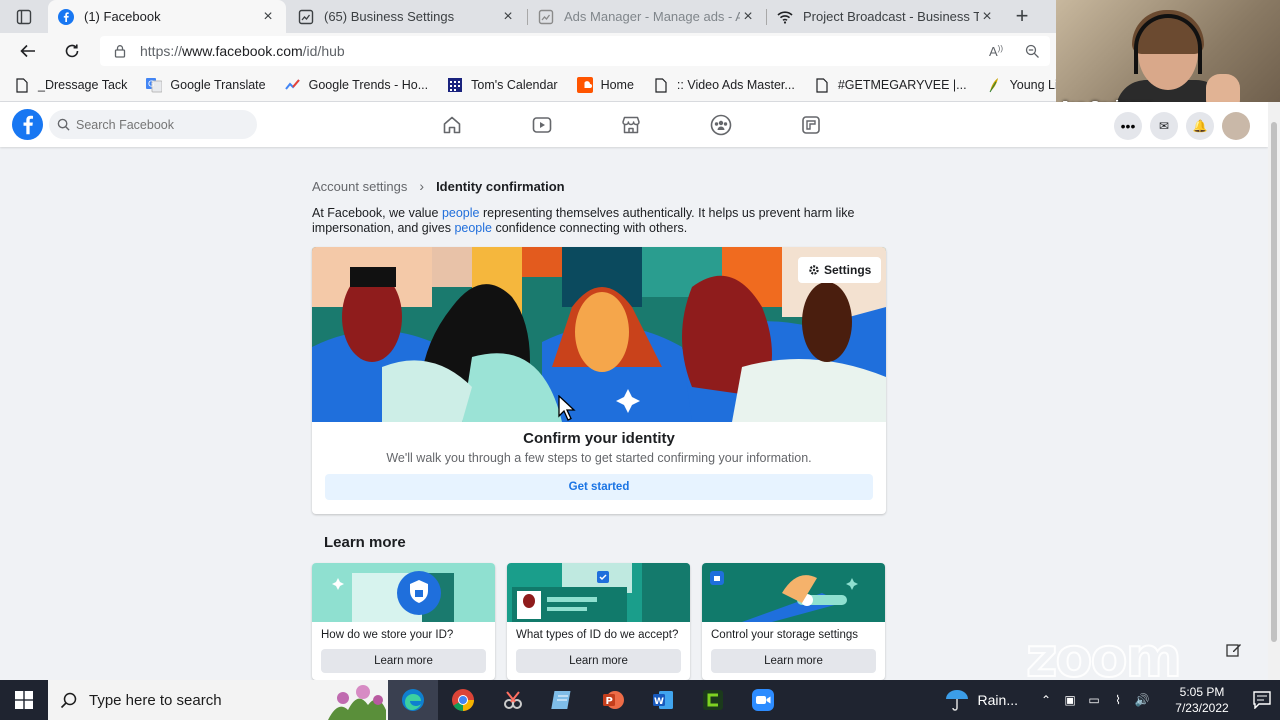 This screenshot has width=1280, height=720. Describe the element at coordinates (1236, 126) in the screenshot. I see `account-avatar` at that location.